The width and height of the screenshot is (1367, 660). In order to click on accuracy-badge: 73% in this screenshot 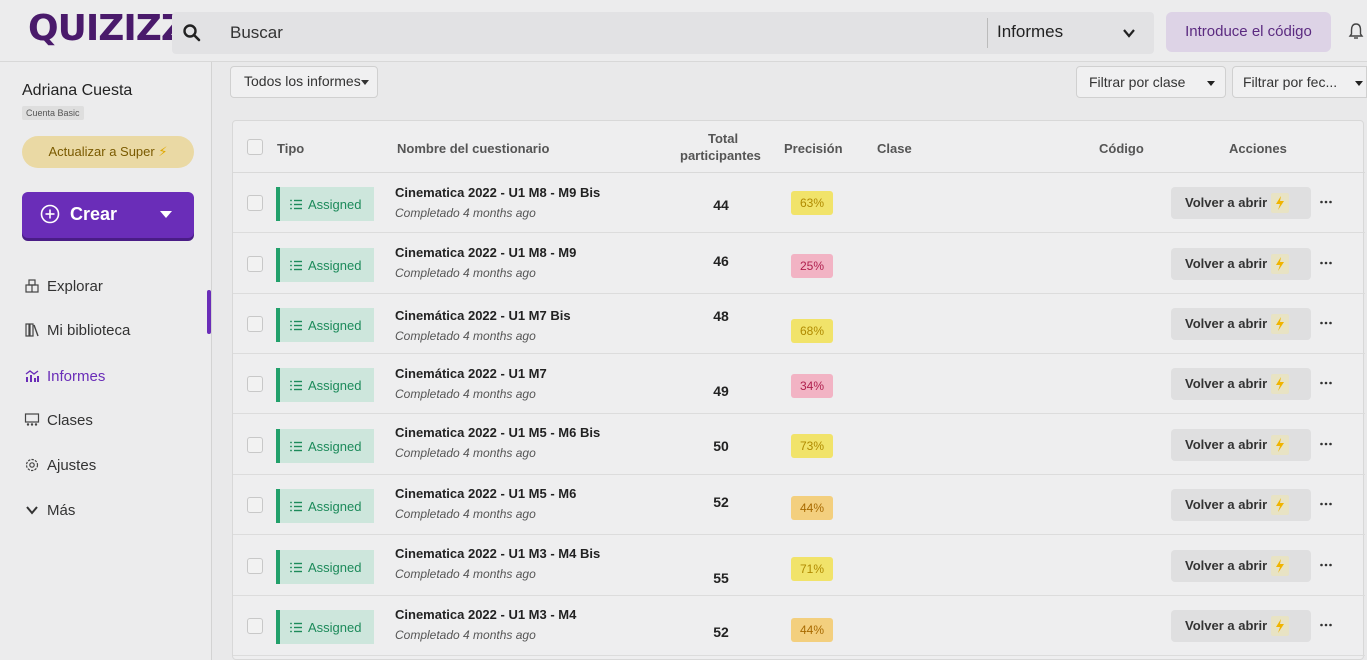, I will do `click(812, 446)`.